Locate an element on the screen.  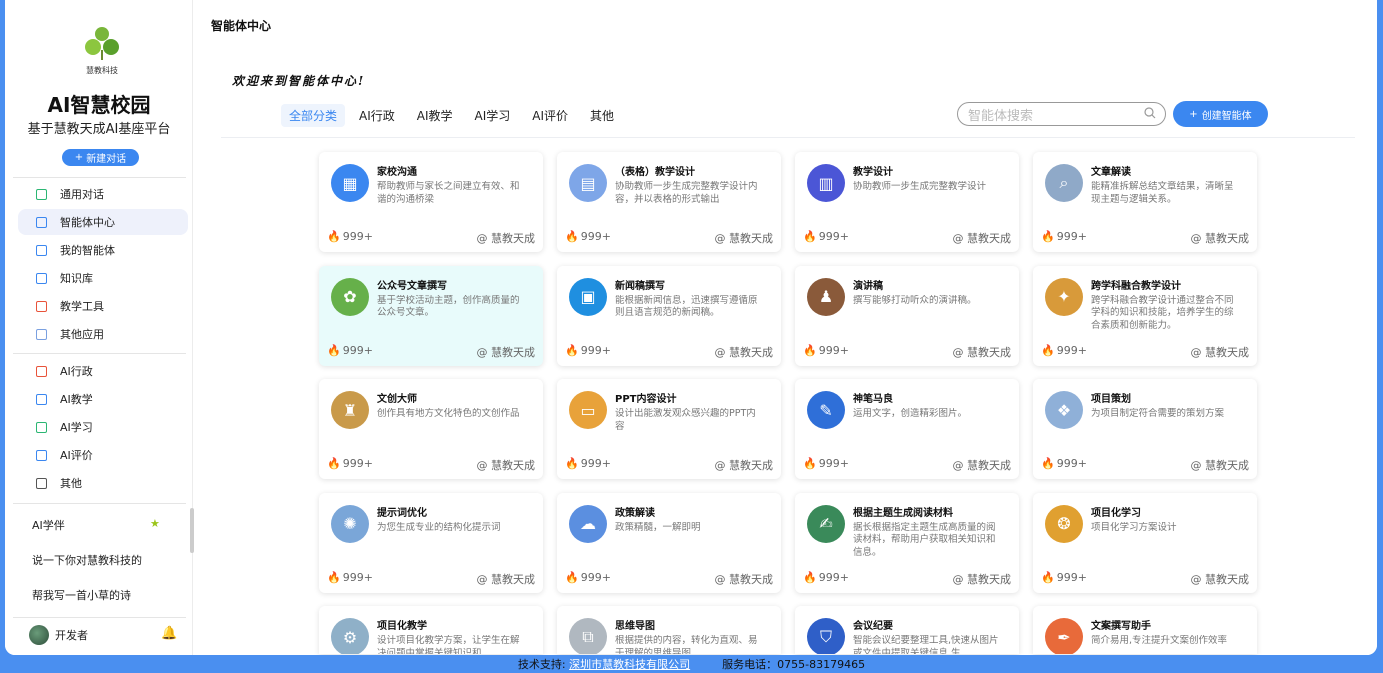
agent-icon: ✍ is located at coordinates (826, 523).